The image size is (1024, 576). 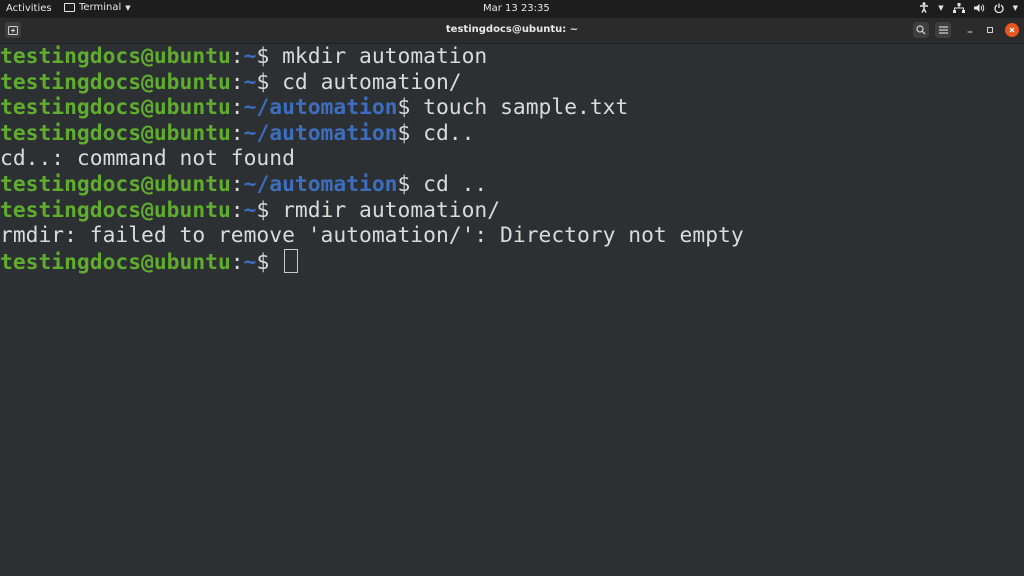 What do you see at coordinates (69, 7) in the screenshot?
I see `terminal-icon` at bounding box center [69, 7].